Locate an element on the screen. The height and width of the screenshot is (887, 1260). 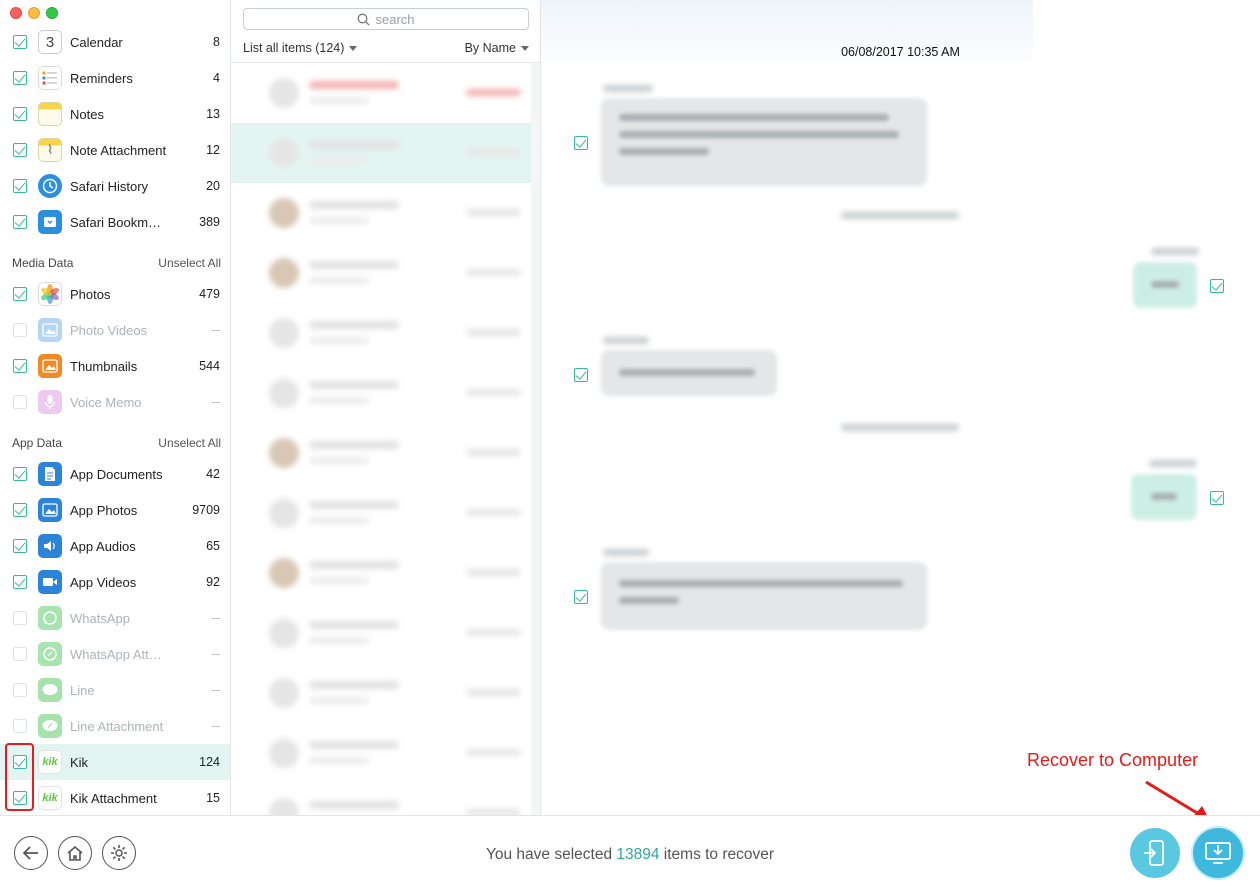
app-audios-checkbox is located at coordinates (20, 546).